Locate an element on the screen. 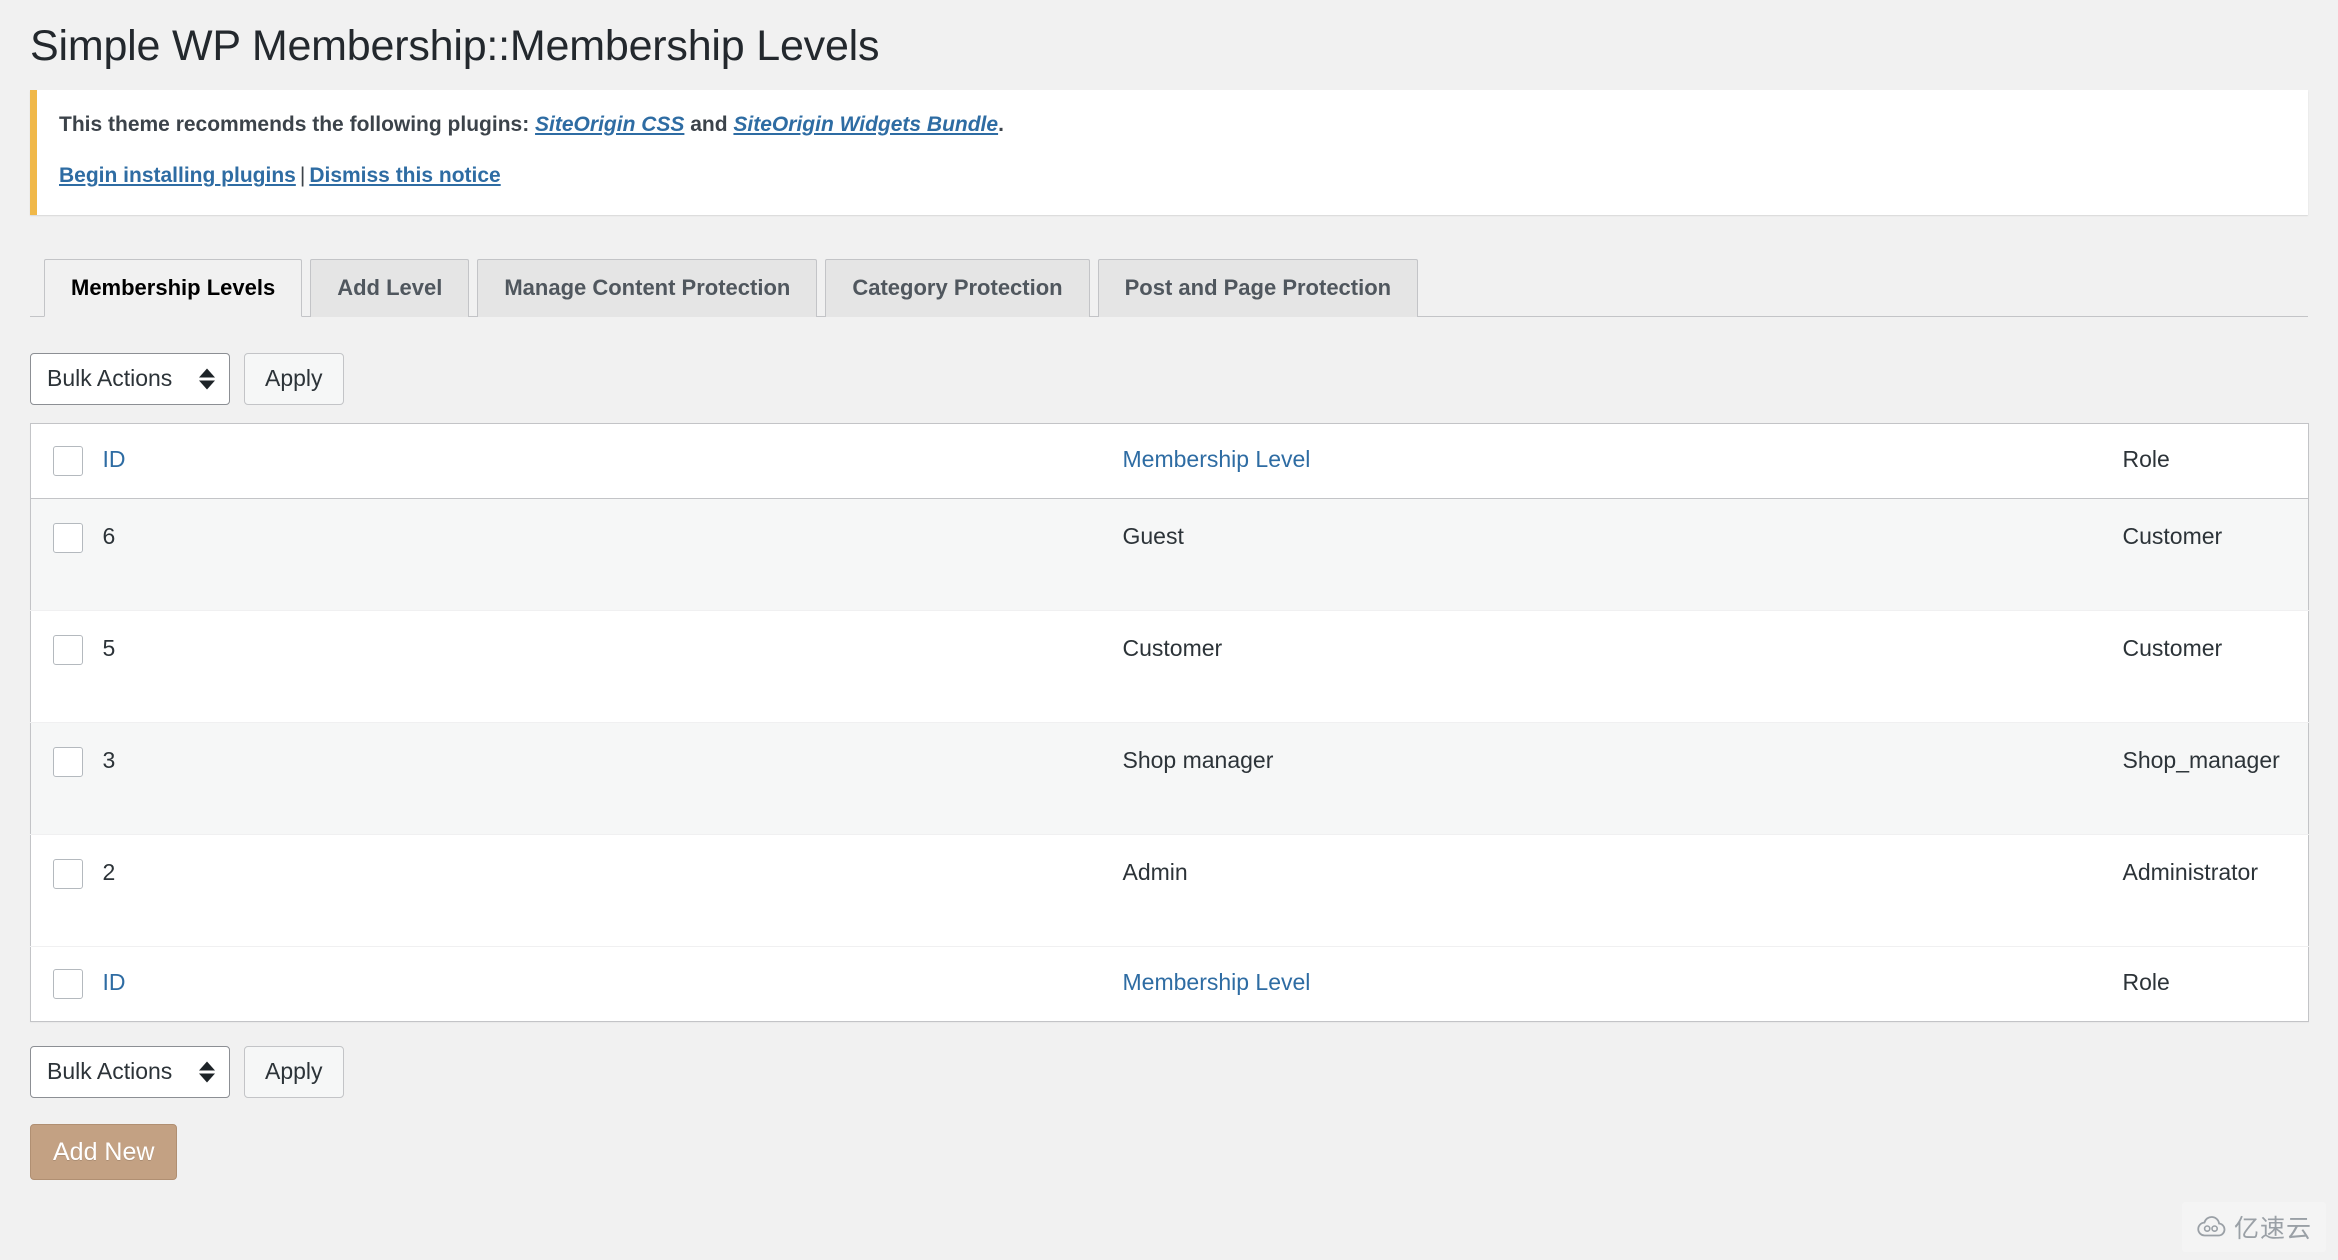 The image size is (2338, 1260). tab-add-level: Add Level is located at coordinates (390, 287).